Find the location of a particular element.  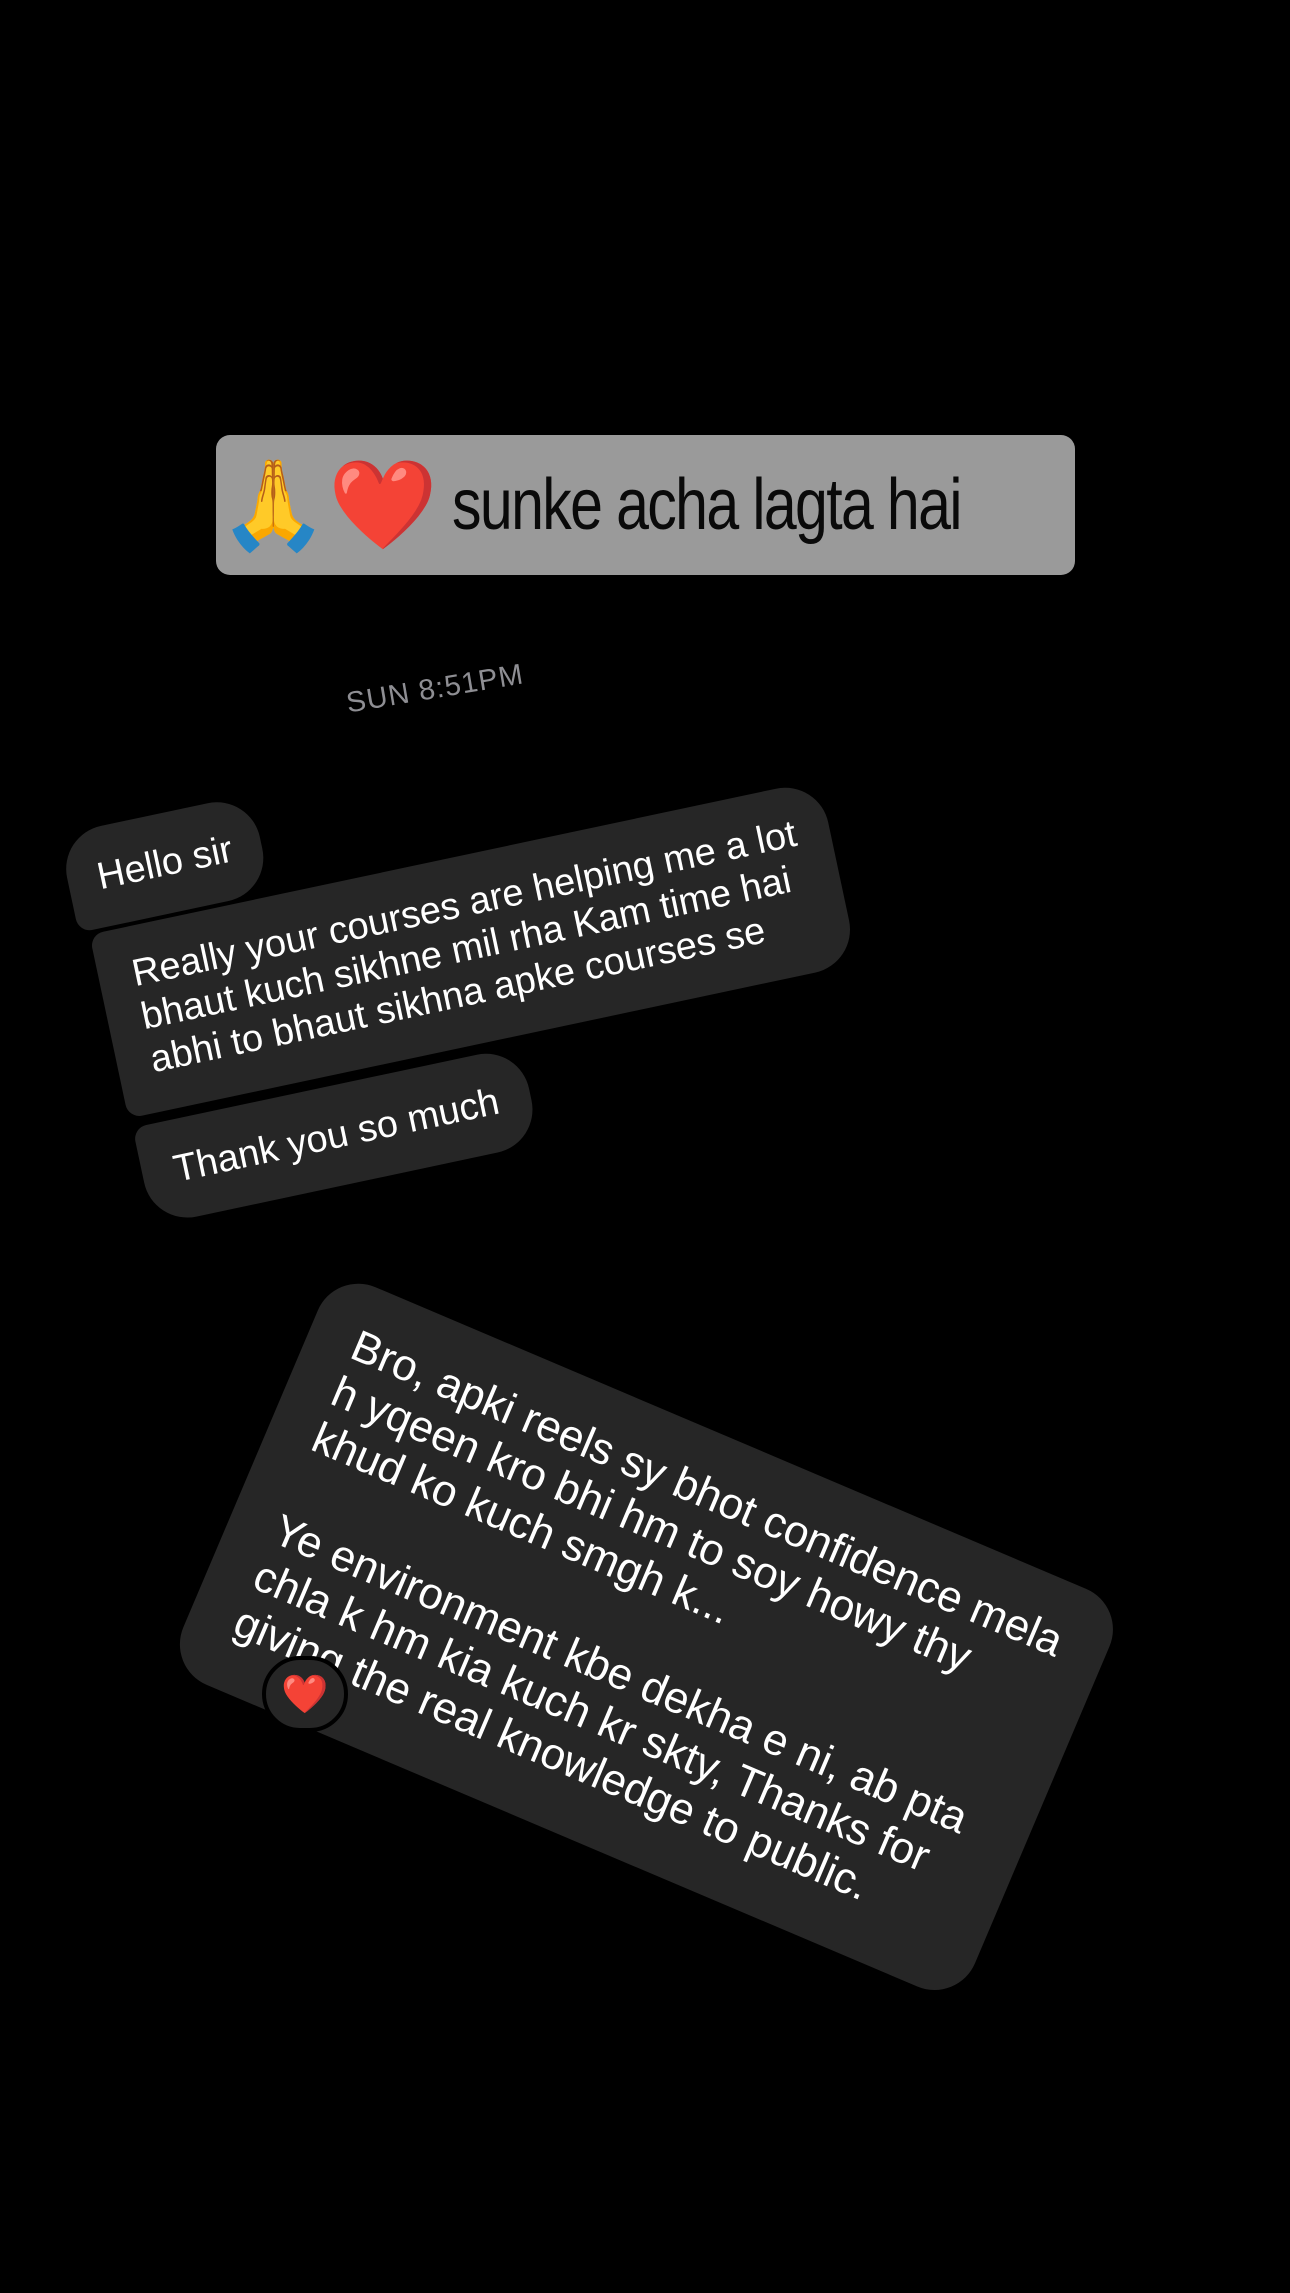

heart-reaction: ❤️ is located at coordinates (305, 1694).